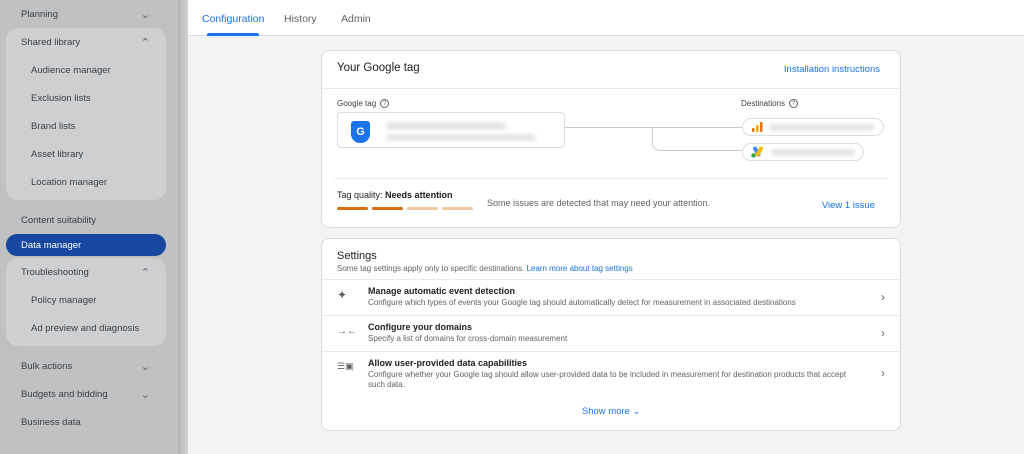 The image size is (1024, 454). I want to click on google-tag-icon: G, so click(360, 132).